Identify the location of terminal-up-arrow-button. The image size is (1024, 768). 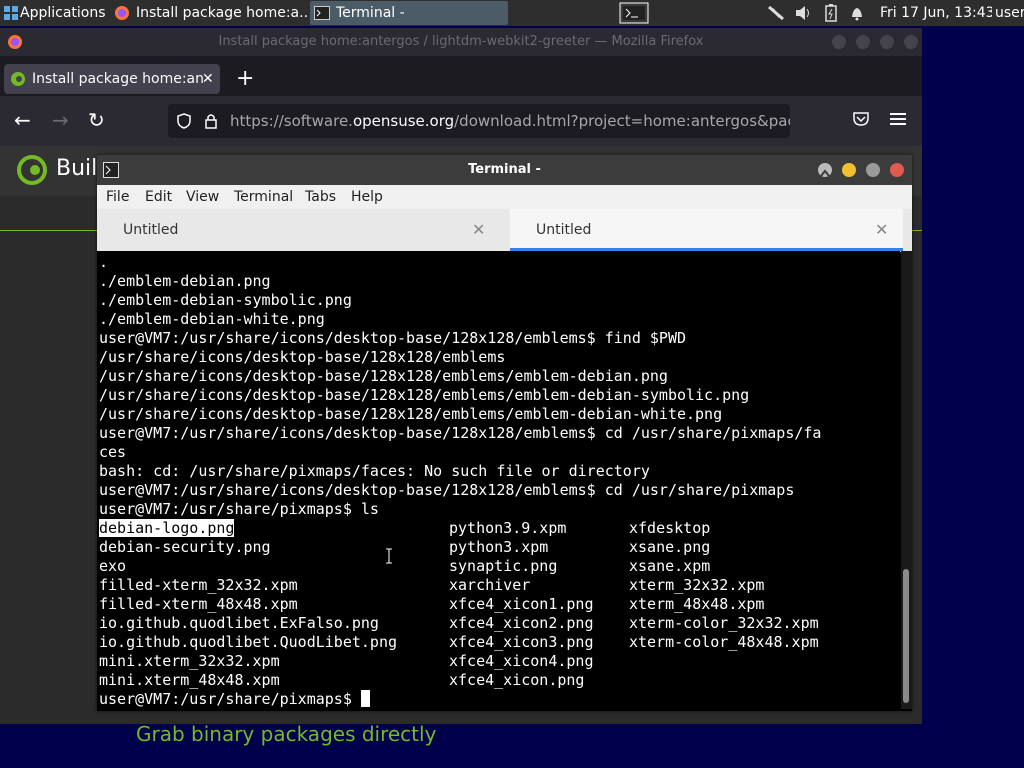
(825, 170).